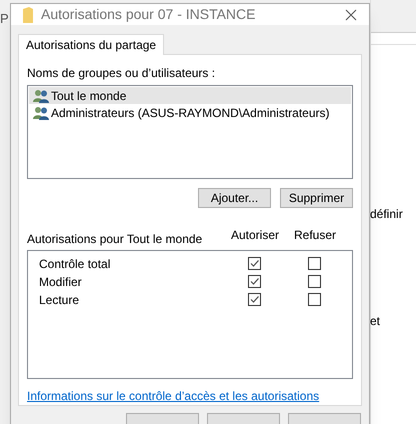  What do you see at coordinates (91, 44) in the screenshot?
I see `tab: Autorisations du partage` at bounding box center [91, 44].